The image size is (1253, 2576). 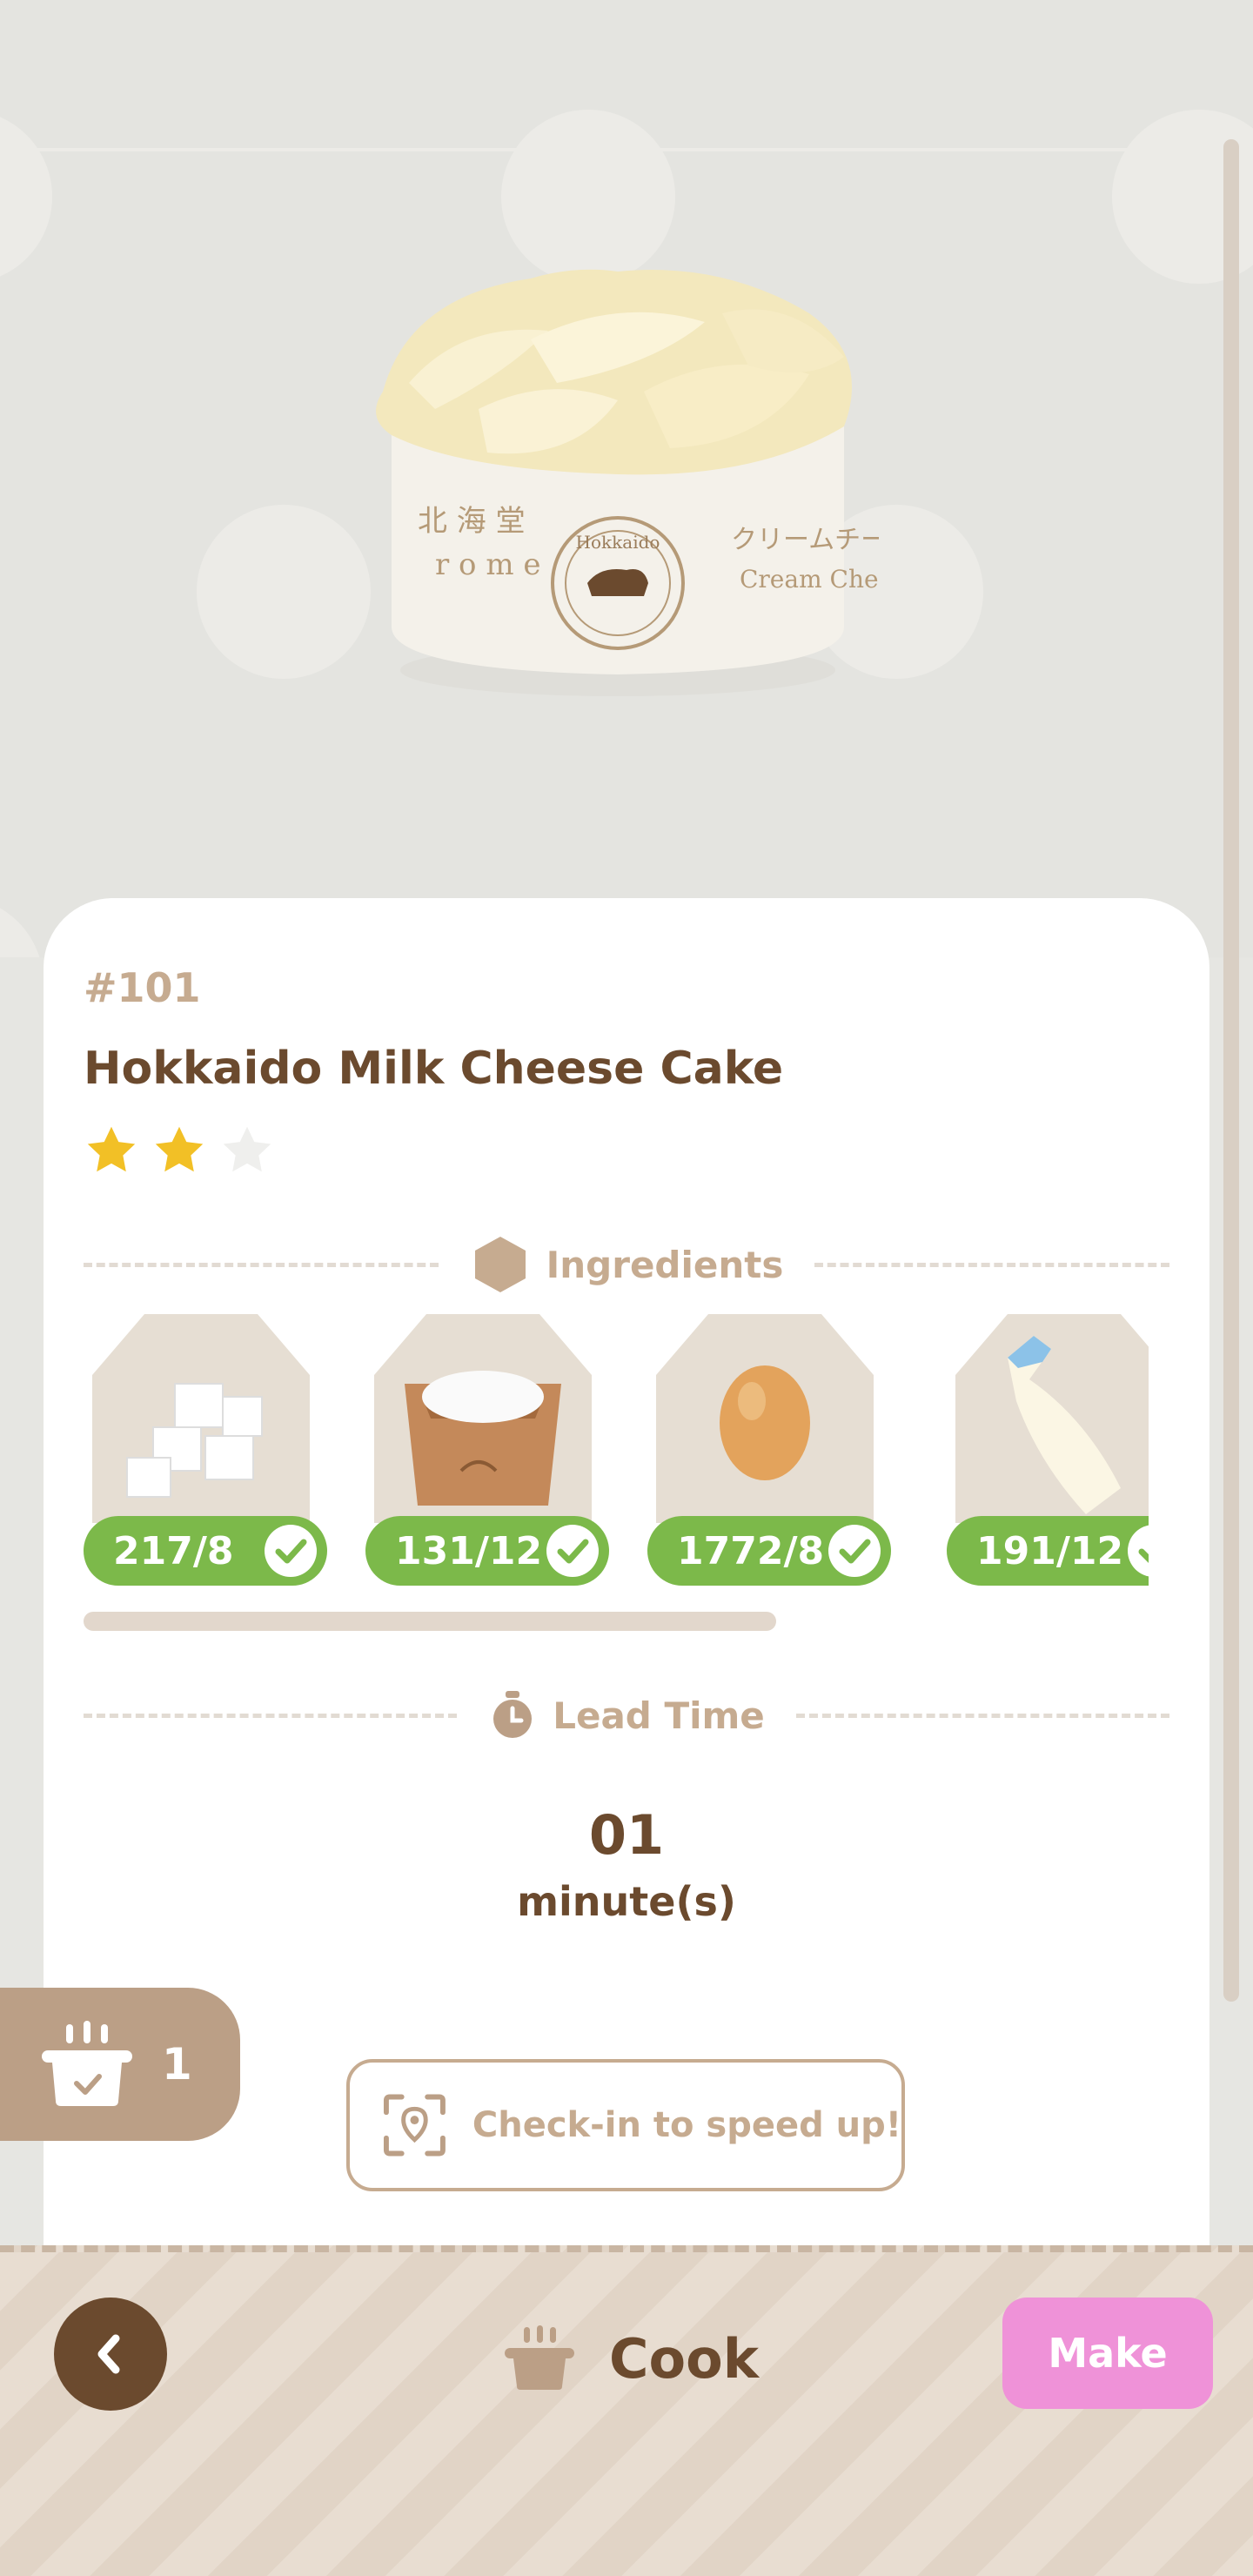 I want to click on cook-title: Cook, so click(x=632, y=2358).